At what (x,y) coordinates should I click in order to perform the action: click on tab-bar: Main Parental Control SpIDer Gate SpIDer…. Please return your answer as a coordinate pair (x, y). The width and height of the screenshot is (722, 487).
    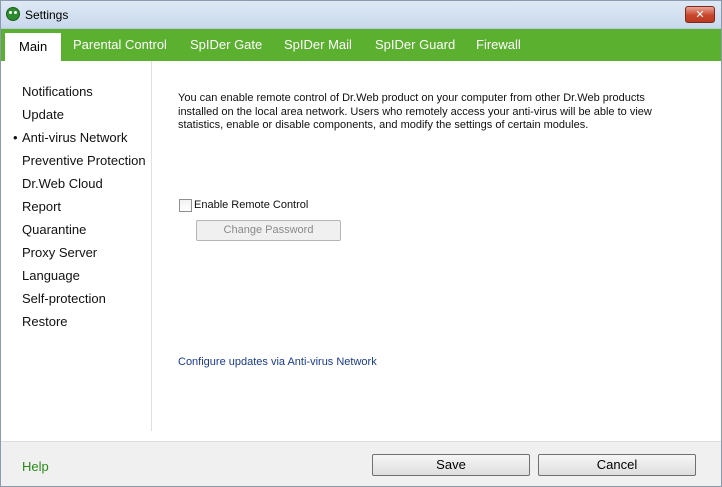
    Looking at the image, I should click on (361, 45).